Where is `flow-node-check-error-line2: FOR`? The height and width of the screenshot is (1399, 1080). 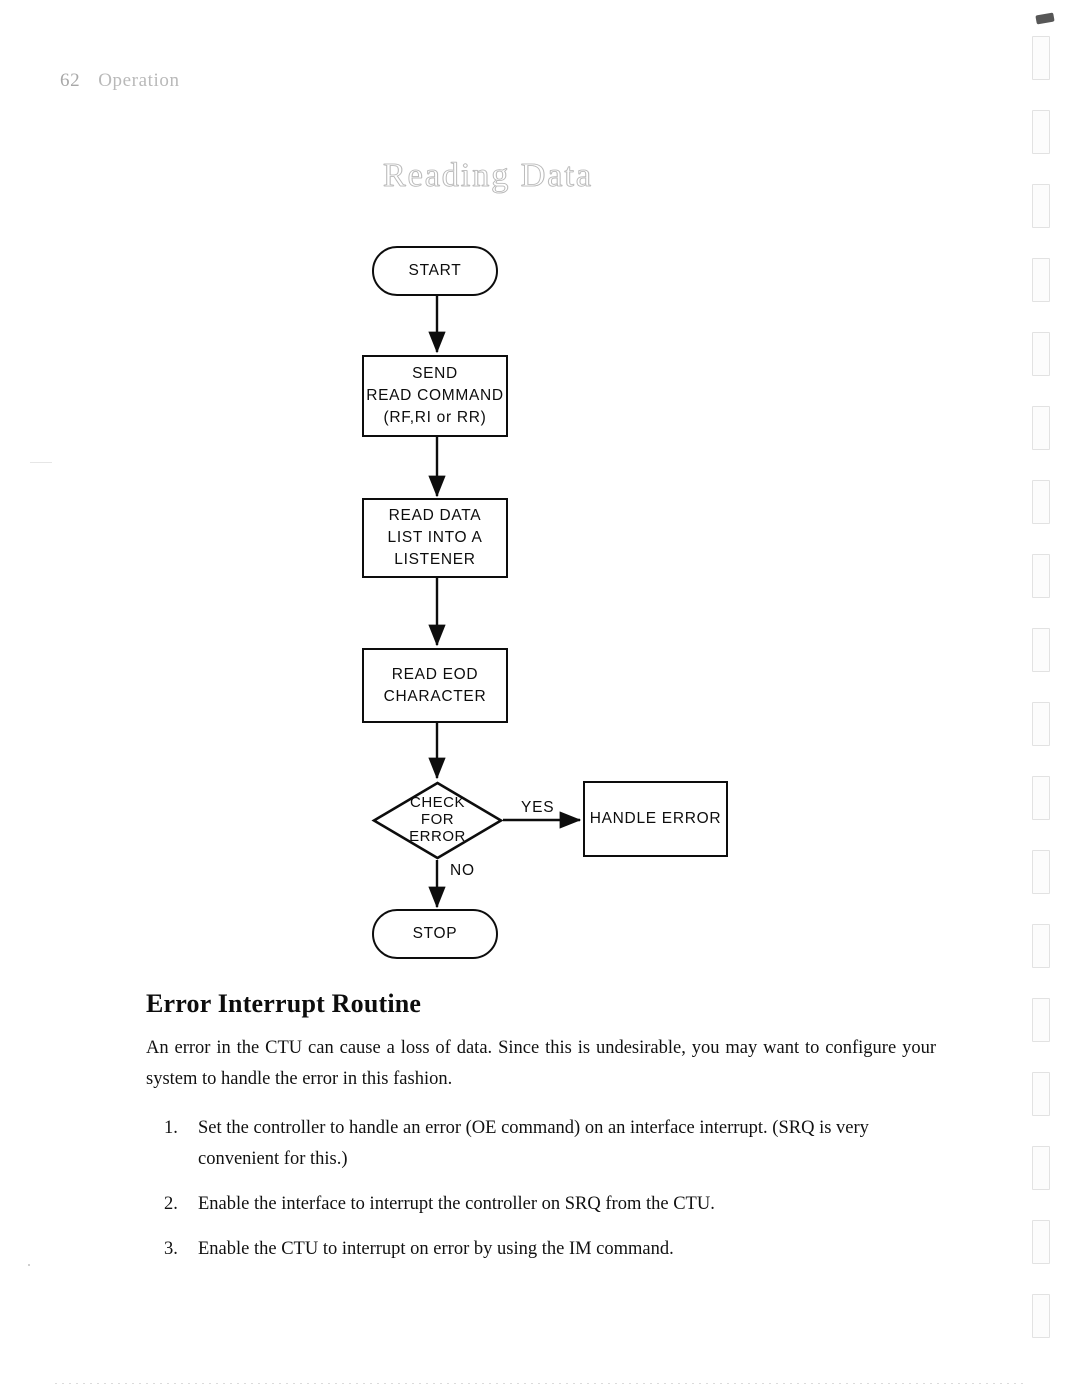 flow-node-check-error-line2: FOR is located at coordinates (437, 820).